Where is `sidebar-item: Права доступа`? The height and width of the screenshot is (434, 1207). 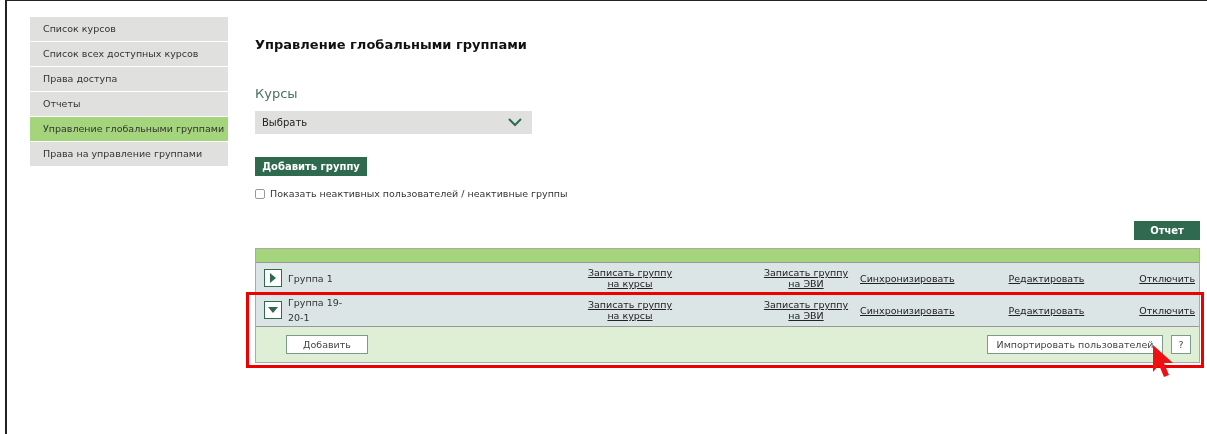 sidebar-item: Права доступа is located at coordinates (129, 79).